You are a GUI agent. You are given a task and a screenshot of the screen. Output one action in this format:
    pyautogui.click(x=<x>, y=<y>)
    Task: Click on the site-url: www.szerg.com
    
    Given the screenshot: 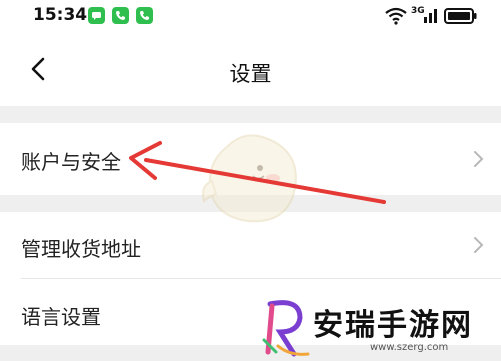 What is the action you would take?
    pyautogui.click(x=409, y=347)
    